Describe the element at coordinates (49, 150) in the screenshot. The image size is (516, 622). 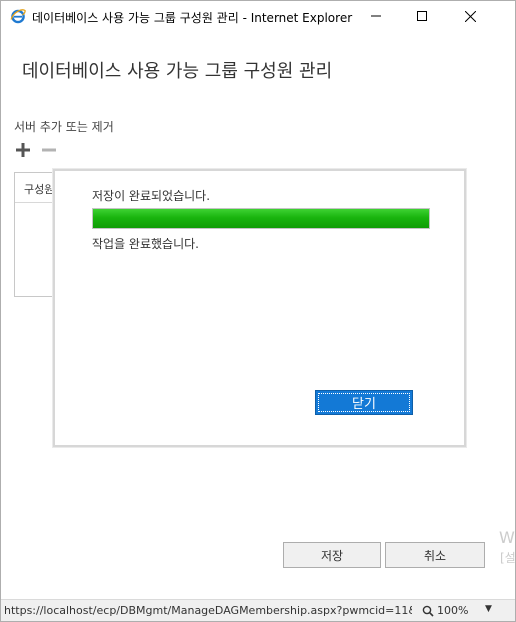
I see `remove-icon` at that location.